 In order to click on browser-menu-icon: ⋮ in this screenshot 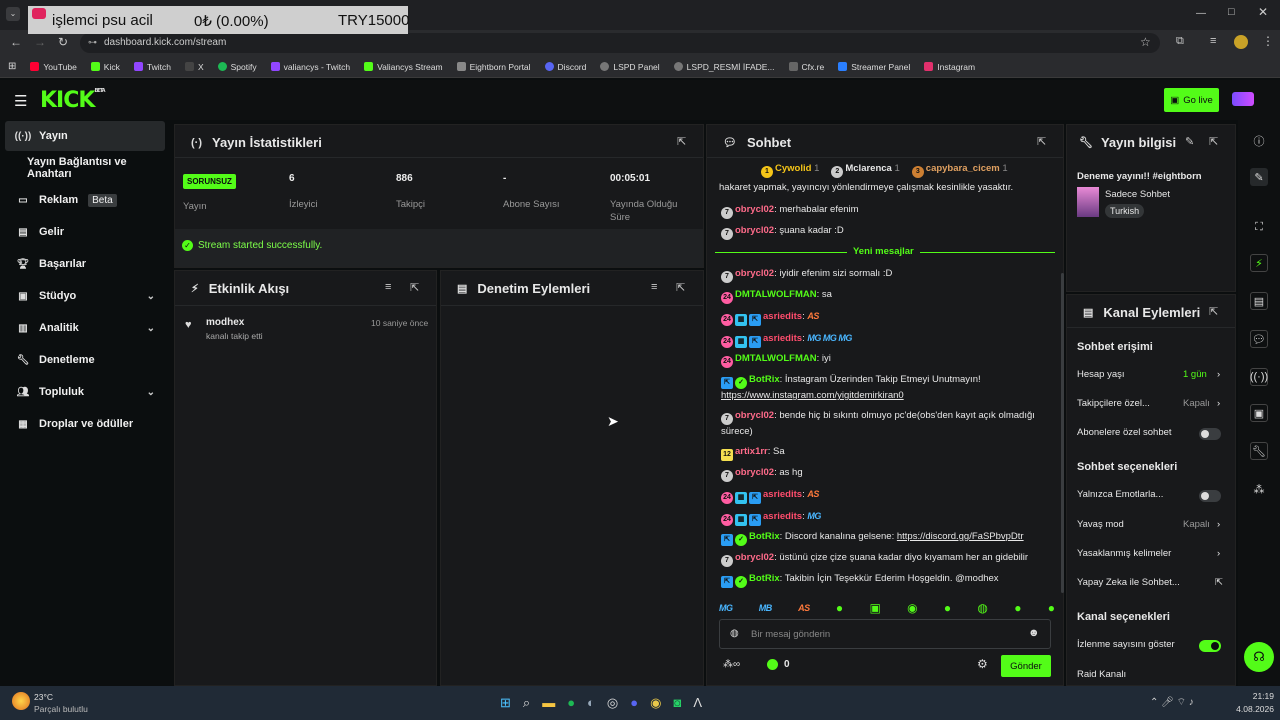, I will do `click(1268, 41)`.